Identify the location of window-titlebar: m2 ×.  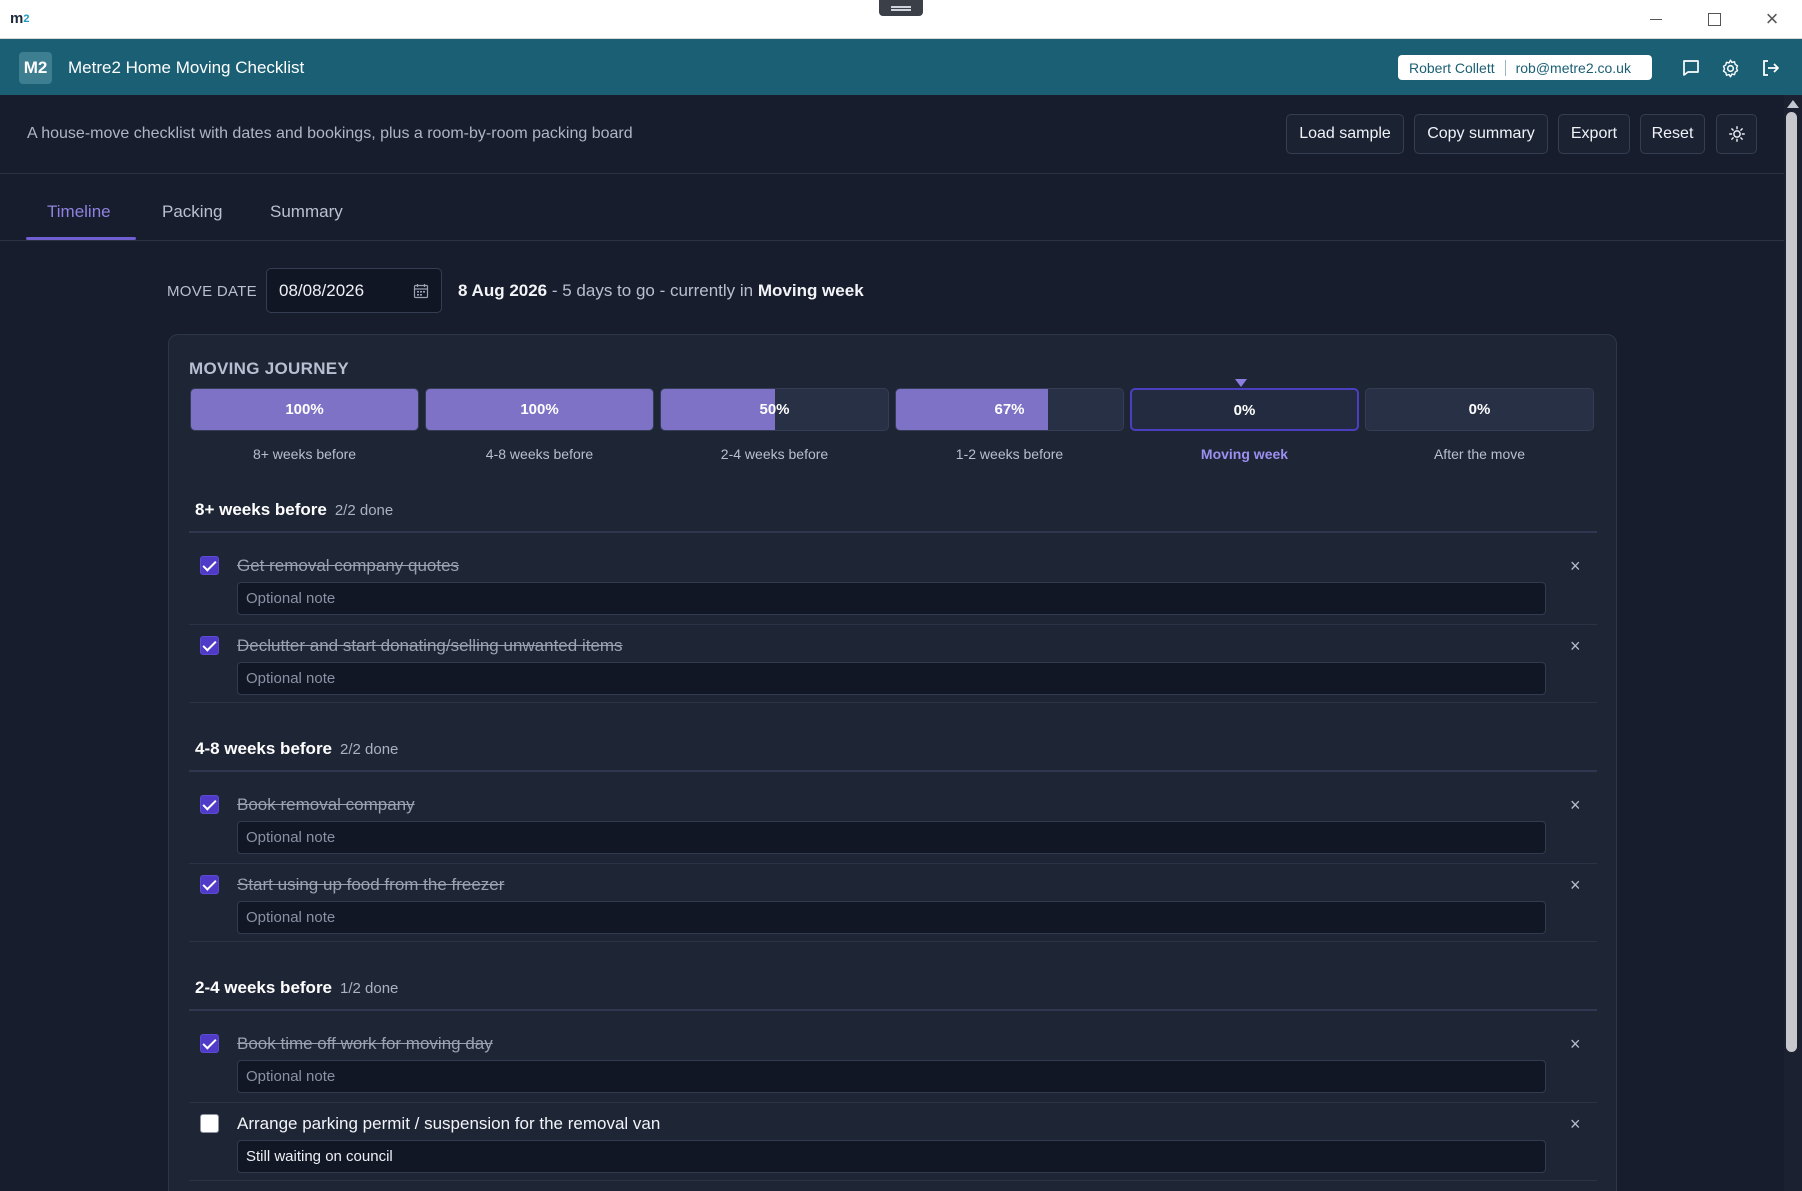
(901, 19).